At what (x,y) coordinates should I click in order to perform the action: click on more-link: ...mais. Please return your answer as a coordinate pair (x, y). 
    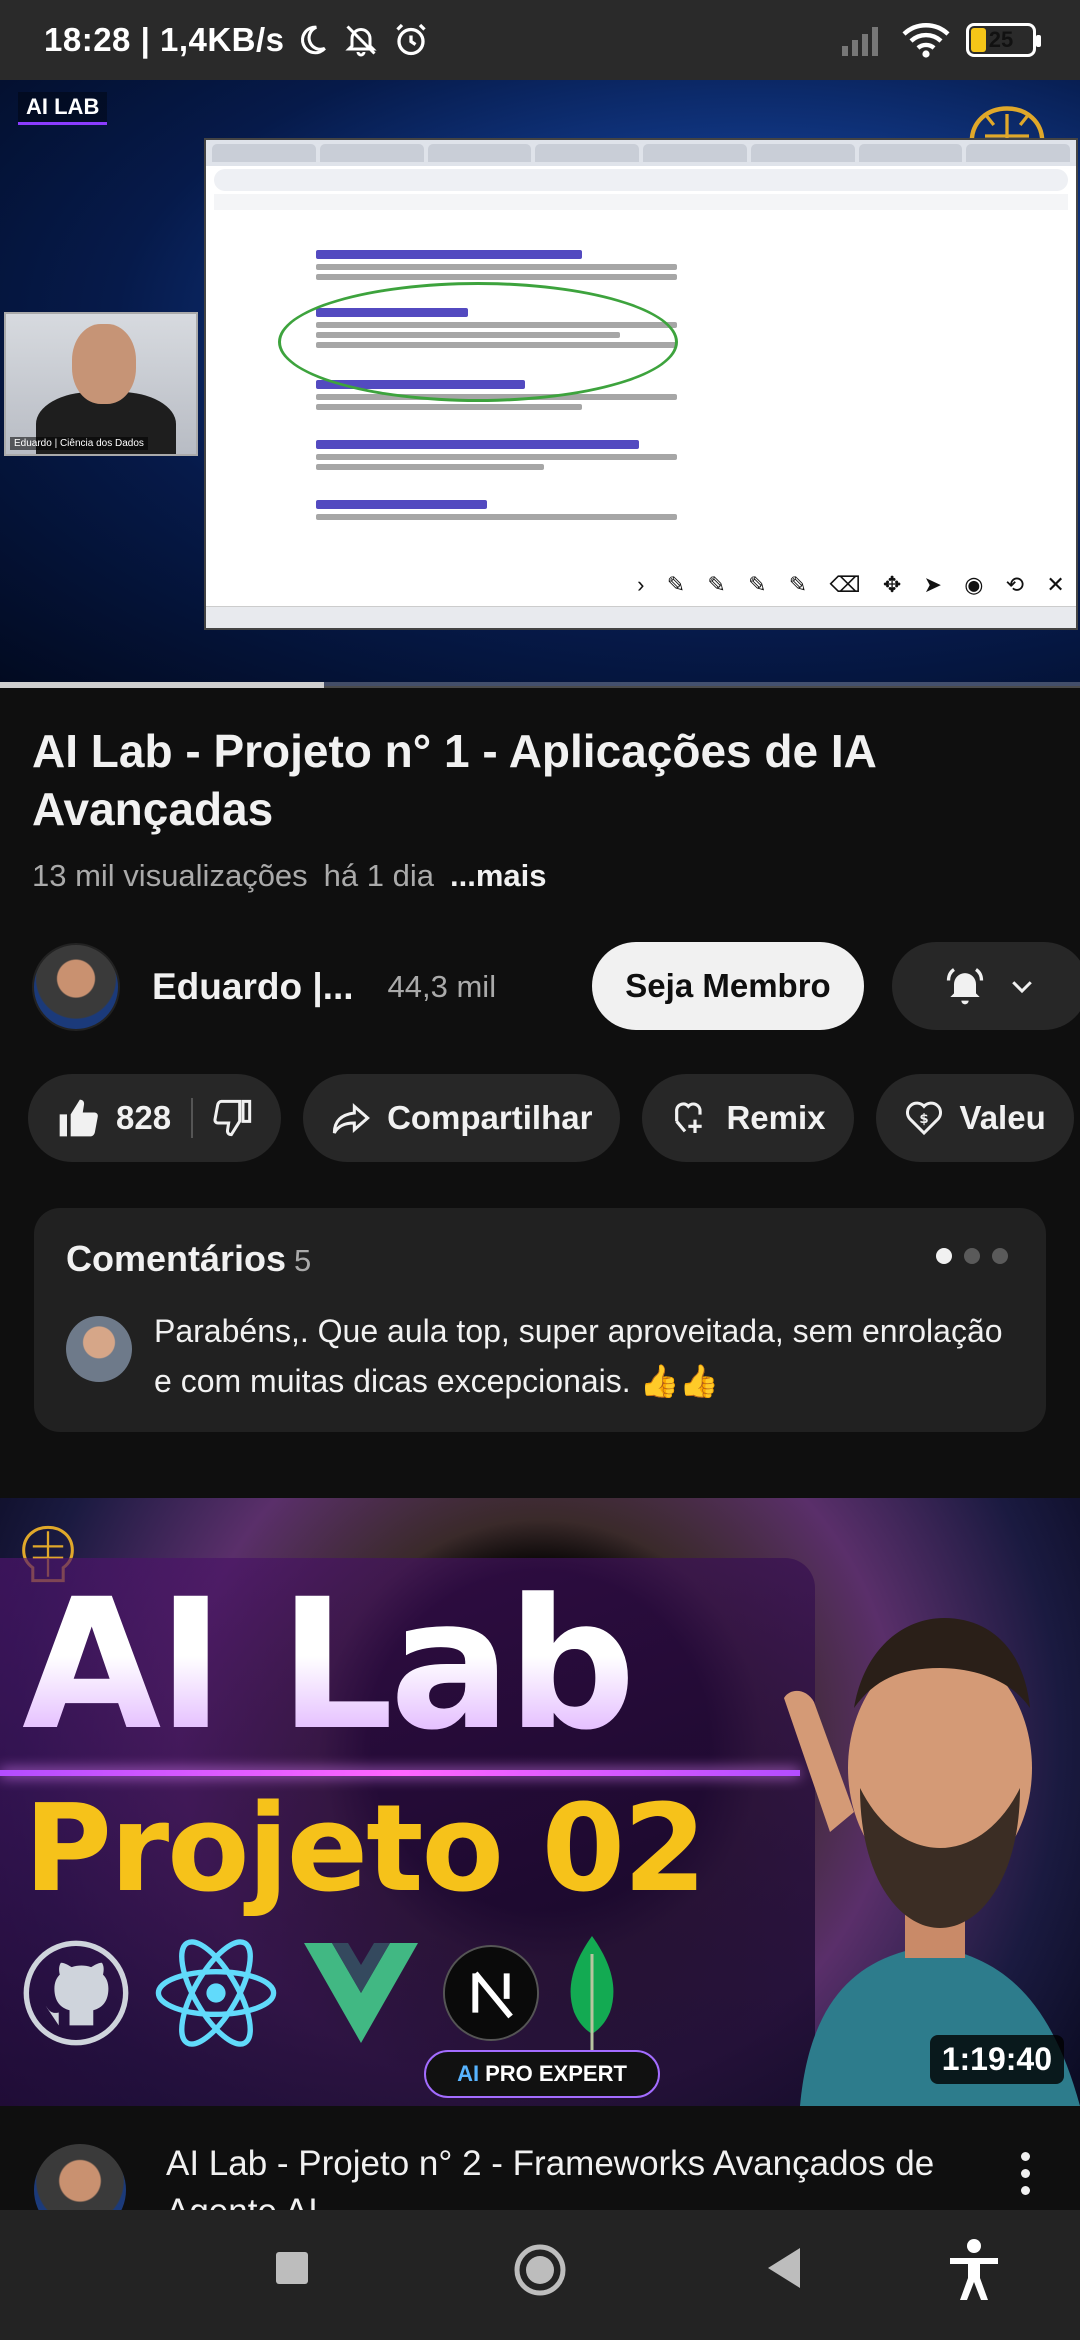
    Looking at the image, I should click on (498, 876).